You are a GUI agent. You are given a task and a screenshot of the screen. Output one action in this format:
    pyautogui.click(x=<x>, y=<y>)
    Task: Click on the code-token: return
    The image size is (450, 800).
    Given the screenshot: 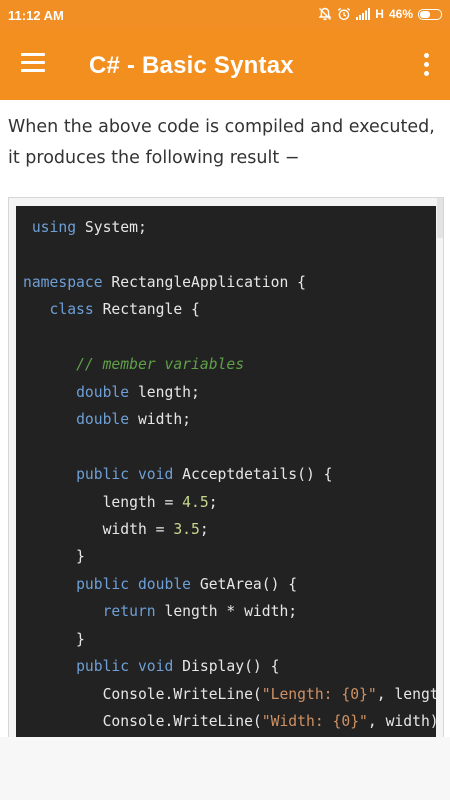 What is the action you would take?
    pyautogui.click(x=129, y=612)
    